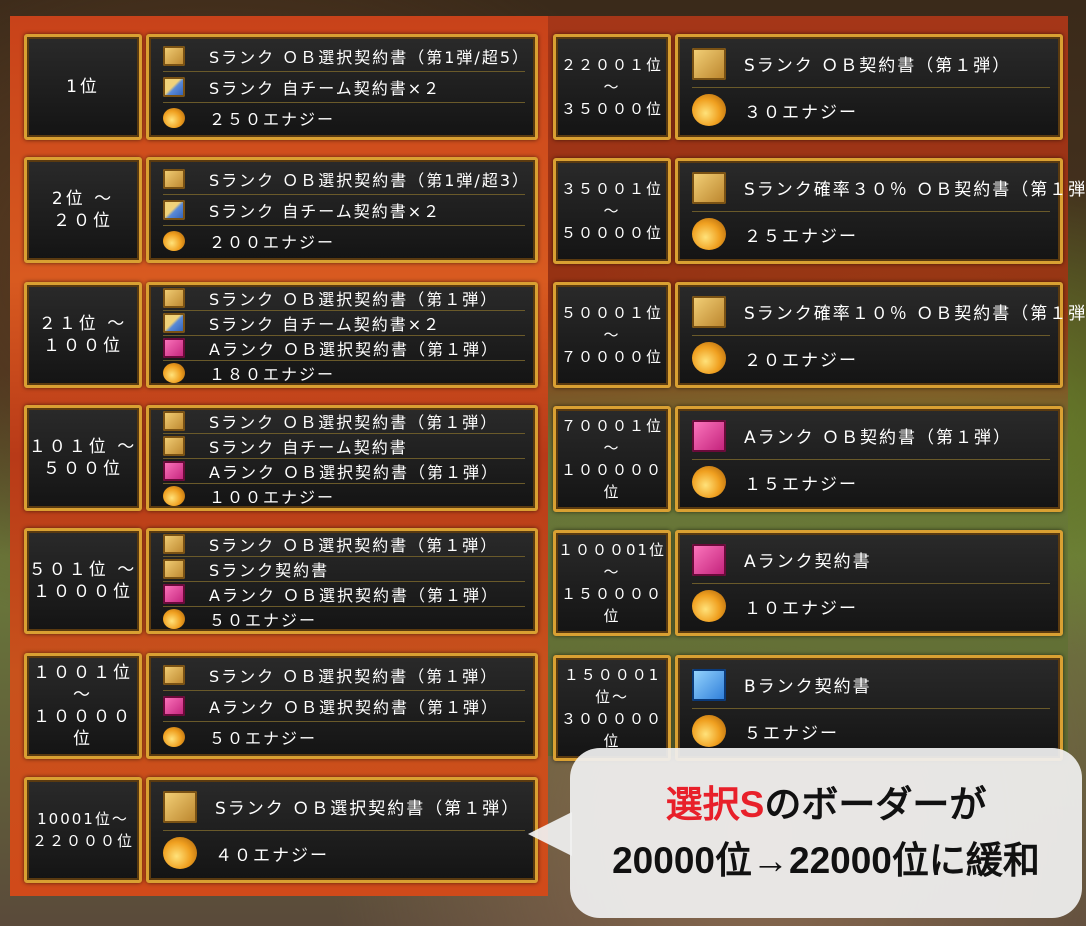  I want to click on reward-item: ２５０エナジー, so click(344, 118).